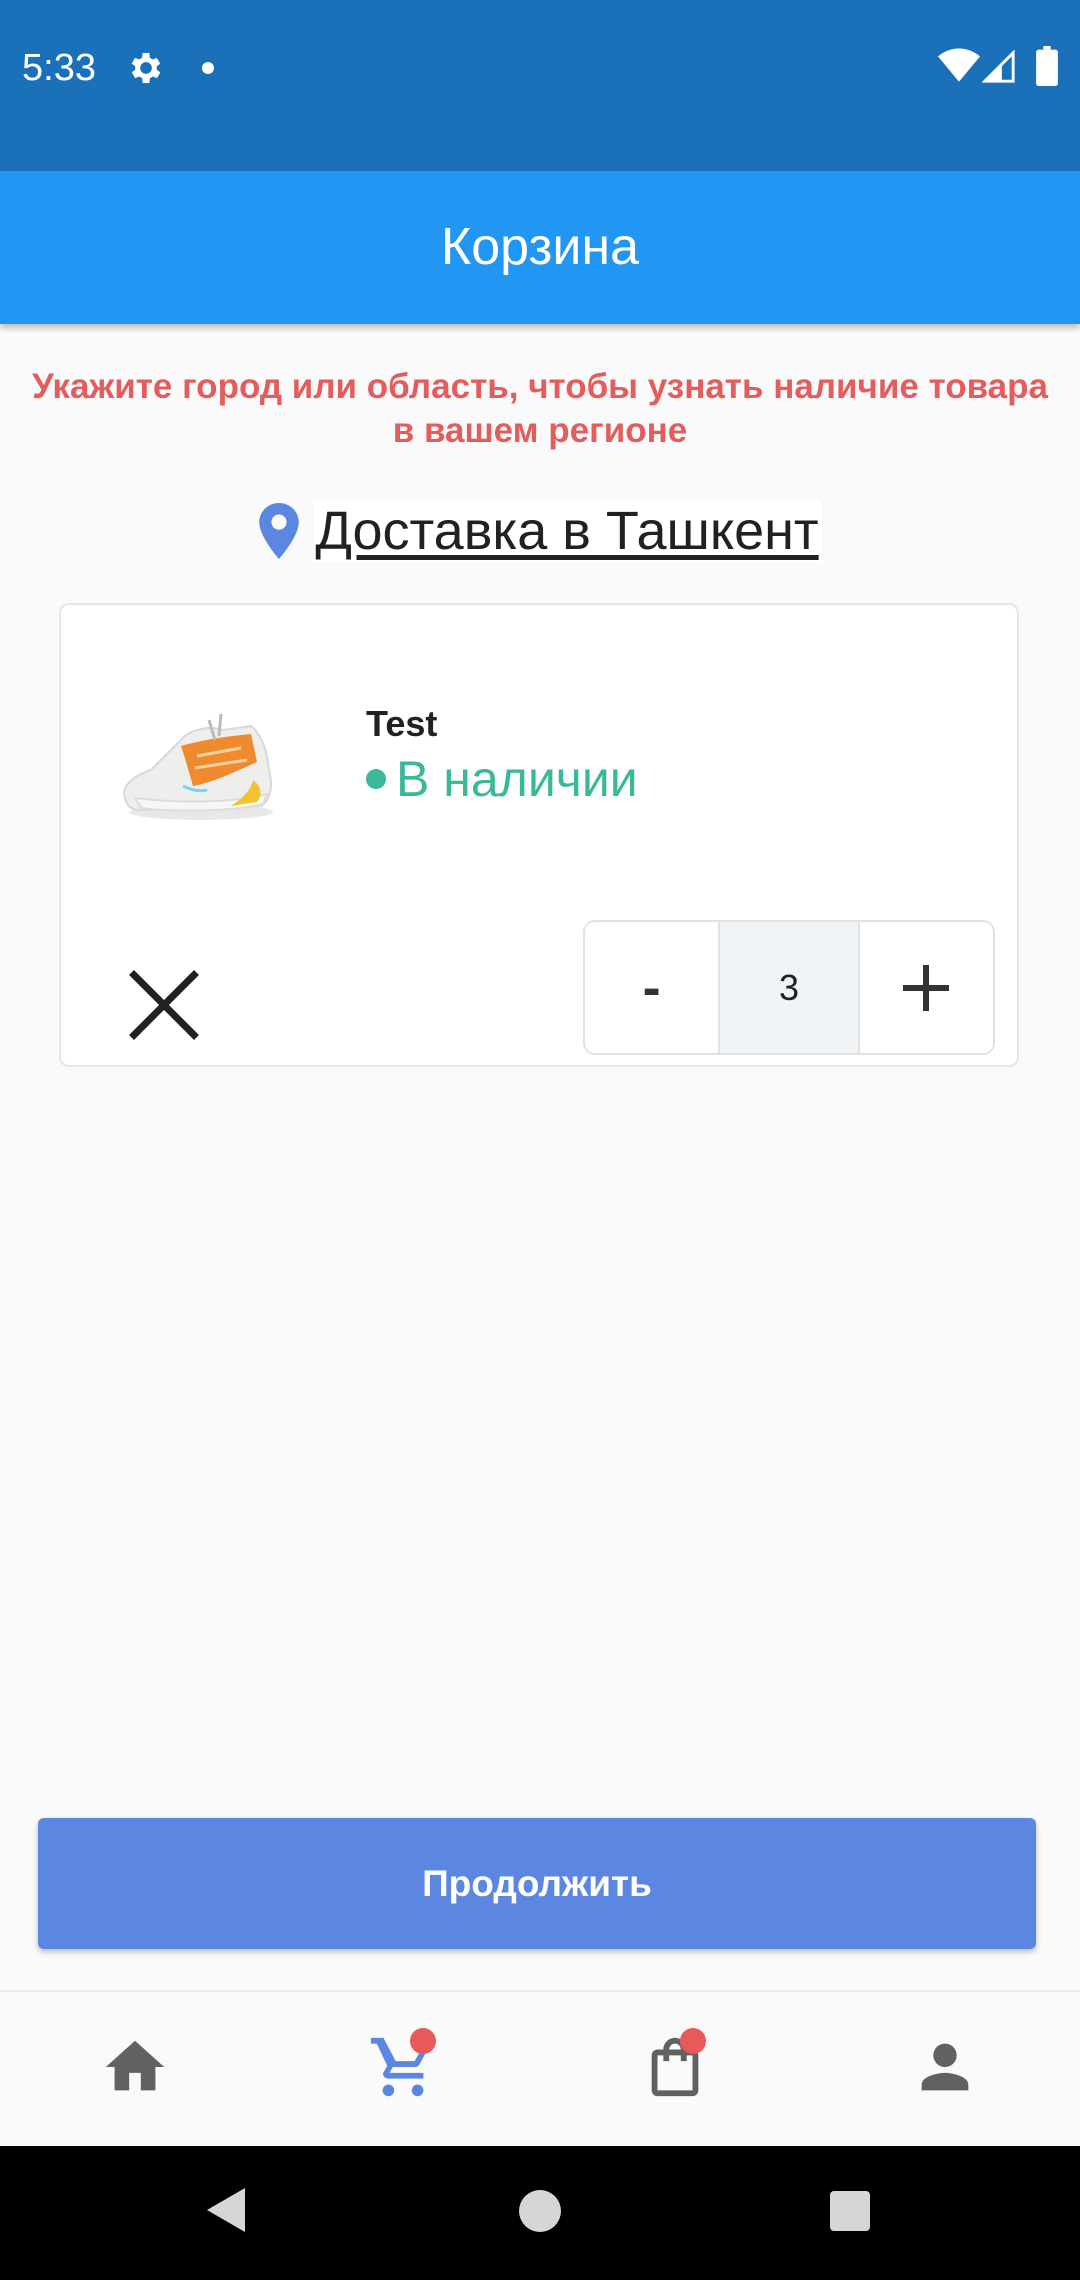 The width and height of the screenshot is (1080, 2280). I want to click on home-icon, so click(135, 2067).